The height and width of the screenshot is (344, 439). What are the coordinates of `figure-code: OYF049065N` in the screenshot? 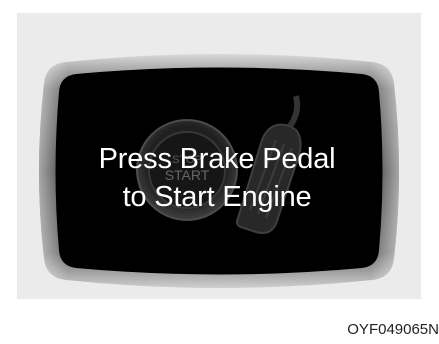 It's located at (393, 329).